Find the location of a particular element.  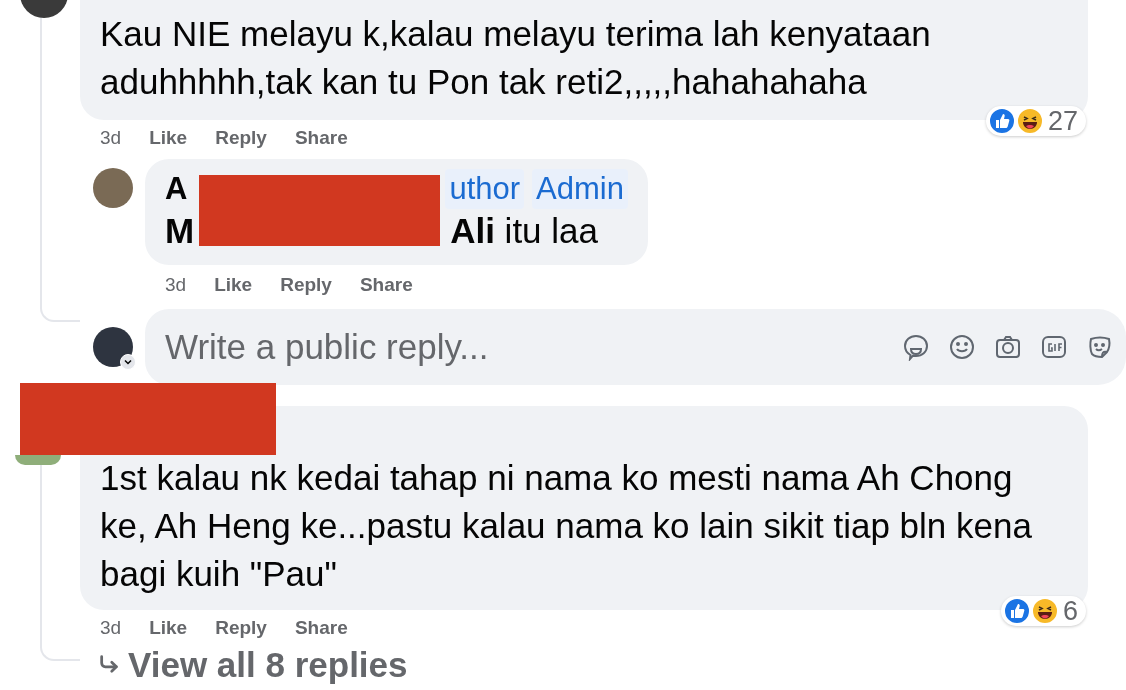

author-badge: uthor is located at coordinates (485, 188).